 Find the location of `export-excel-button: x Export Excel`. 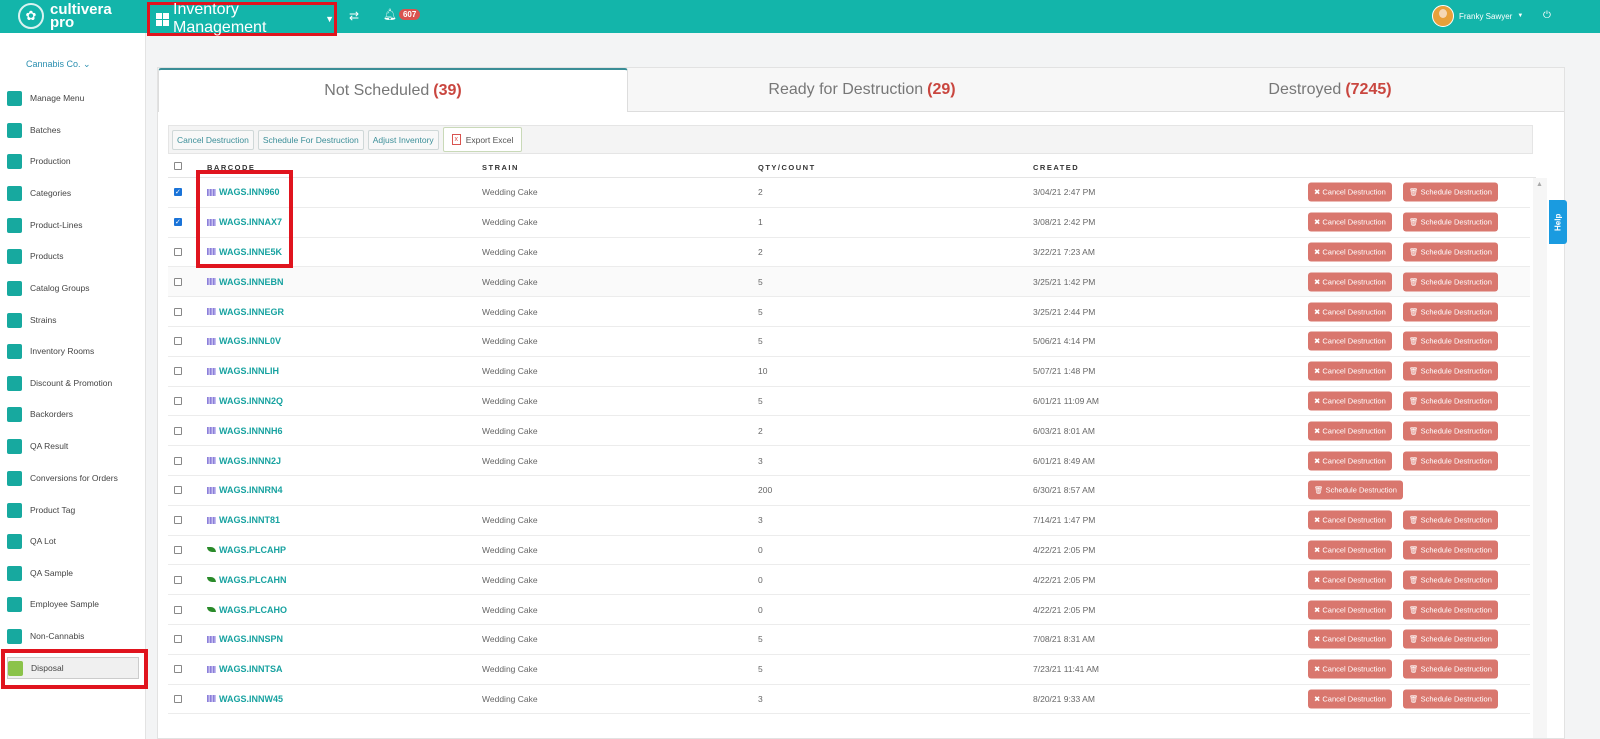

export-excel-button: x Export Excel is located at coordinates (482, 139).